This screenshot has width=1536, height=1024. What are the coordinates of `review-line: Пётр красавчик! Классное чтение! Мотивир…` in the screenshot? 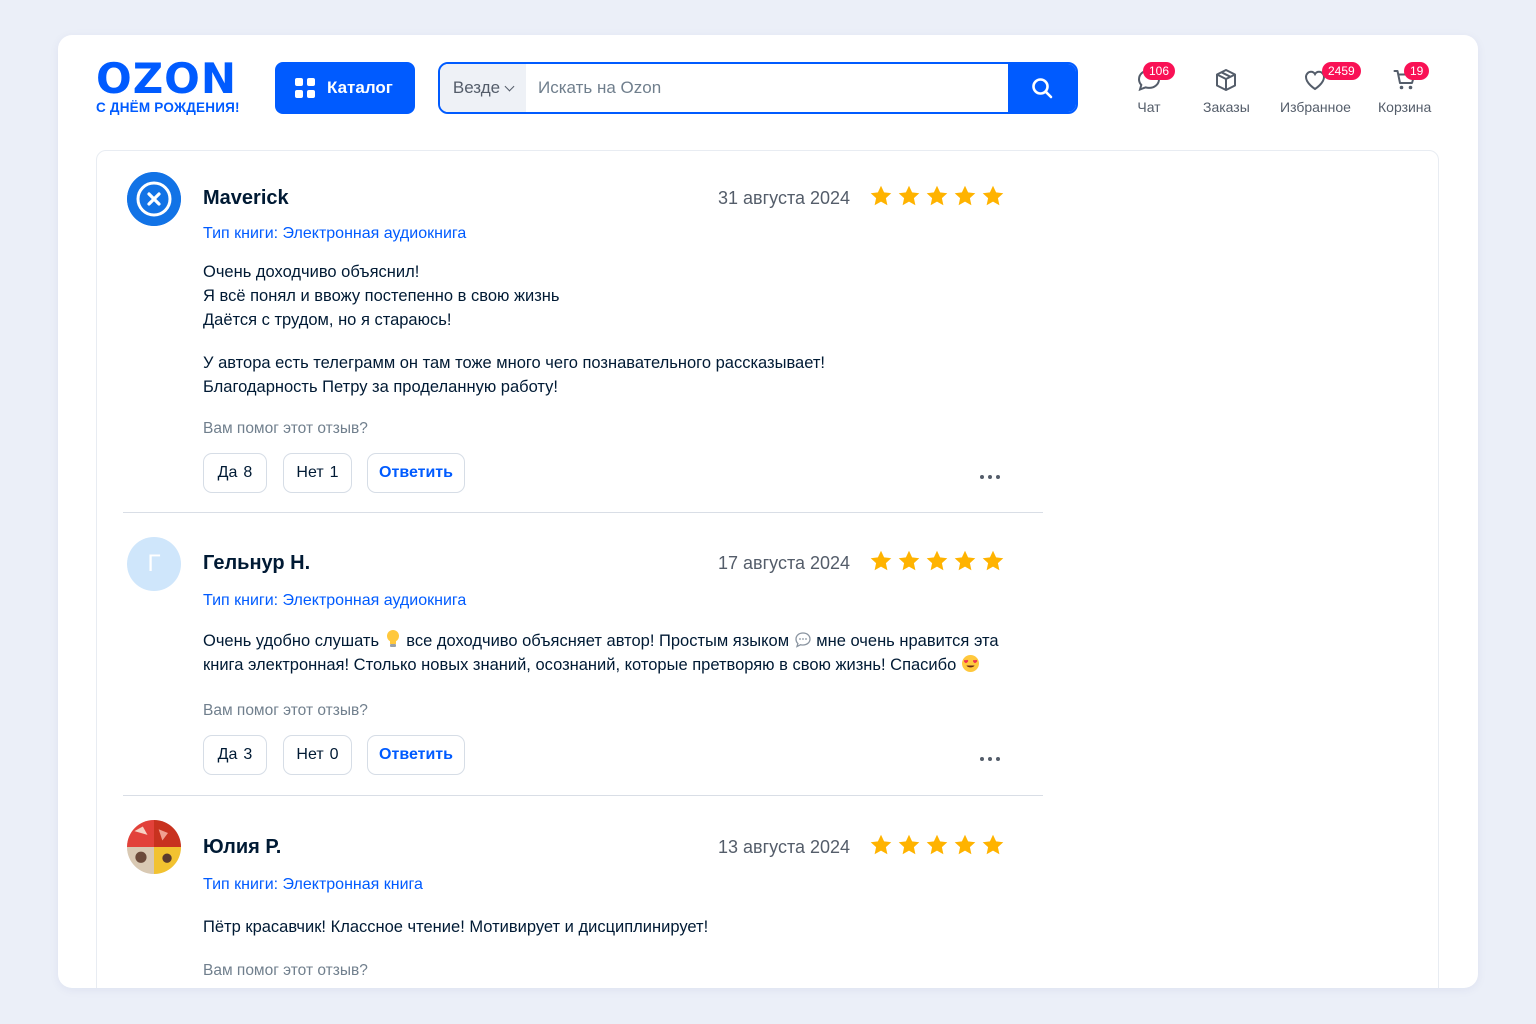 It's located at (456, 927).